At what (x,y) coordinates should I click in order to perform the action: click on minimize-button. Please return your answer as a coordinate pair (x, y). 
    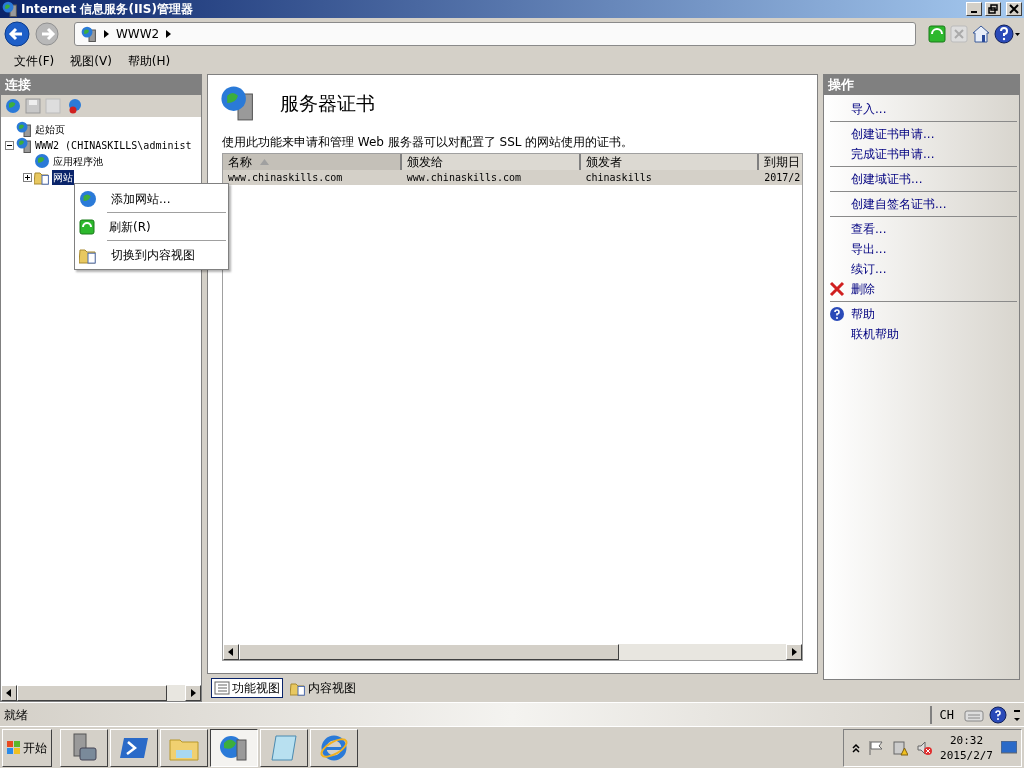
    Looking at the image, I should click on (974, 9).